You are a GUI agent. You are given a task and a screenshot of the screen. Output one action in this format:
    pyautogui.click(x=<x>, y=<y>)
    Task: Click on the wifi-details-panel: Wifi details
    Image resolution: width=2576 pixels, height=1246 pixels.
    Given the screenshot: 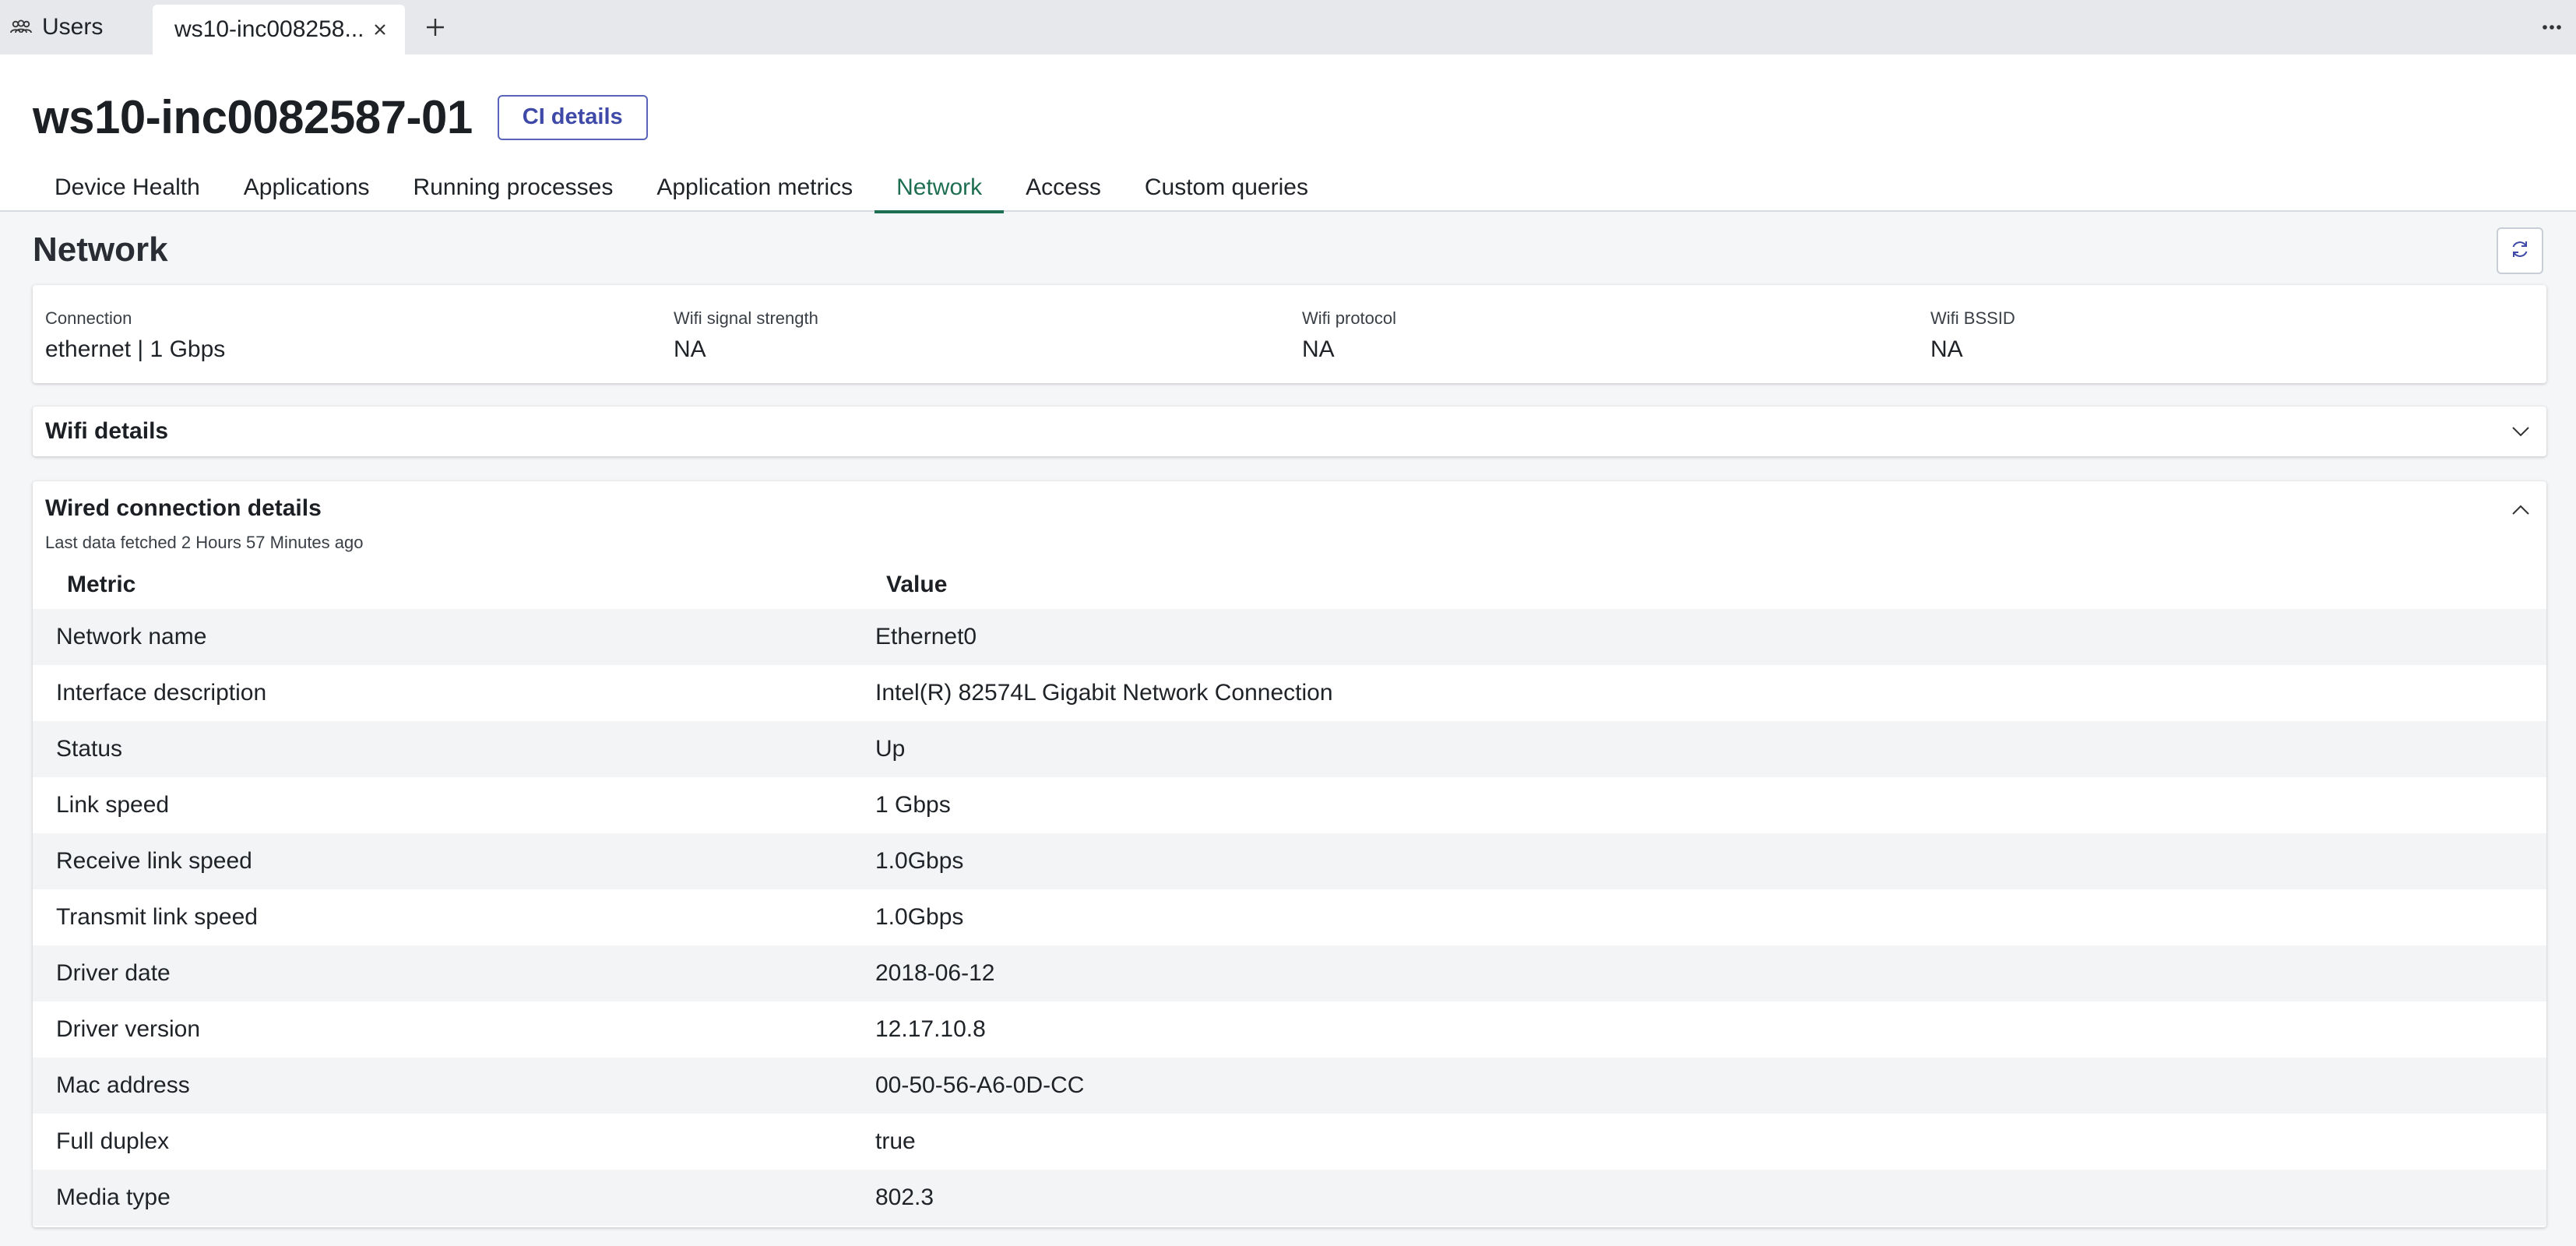 What is the action you would take?
    pyautogui.click(x=1289, y=431)
    